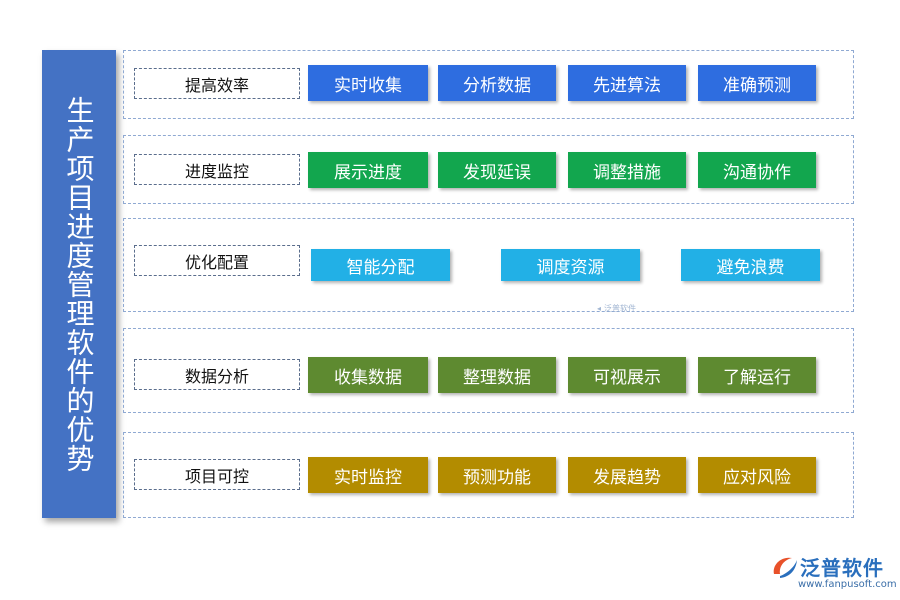 This screenshot has height=600, width=900. What do you see at coordinates (217, 169) in the screenshot?
I see `category-label: 进度监控` at bounding box center [217, 169].